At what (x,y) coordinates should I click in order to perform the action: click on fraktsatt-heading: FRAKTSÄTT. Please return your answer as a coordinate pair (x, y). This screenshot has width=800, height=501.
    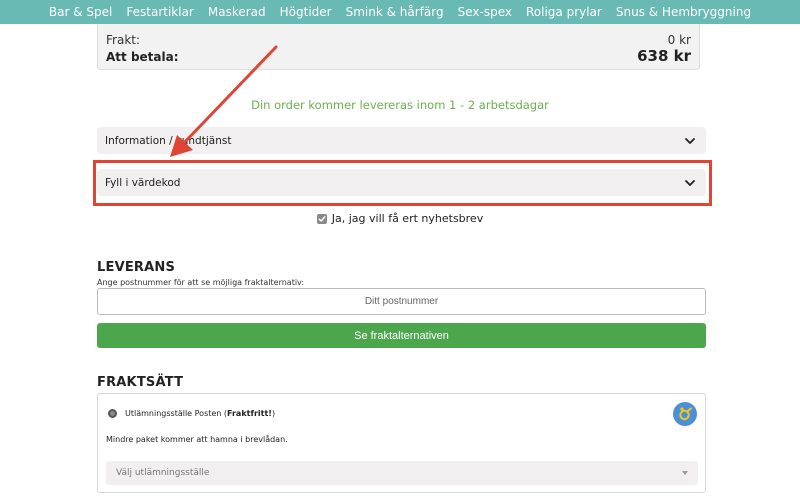
    Looking at the image, I should click on (140, 382).